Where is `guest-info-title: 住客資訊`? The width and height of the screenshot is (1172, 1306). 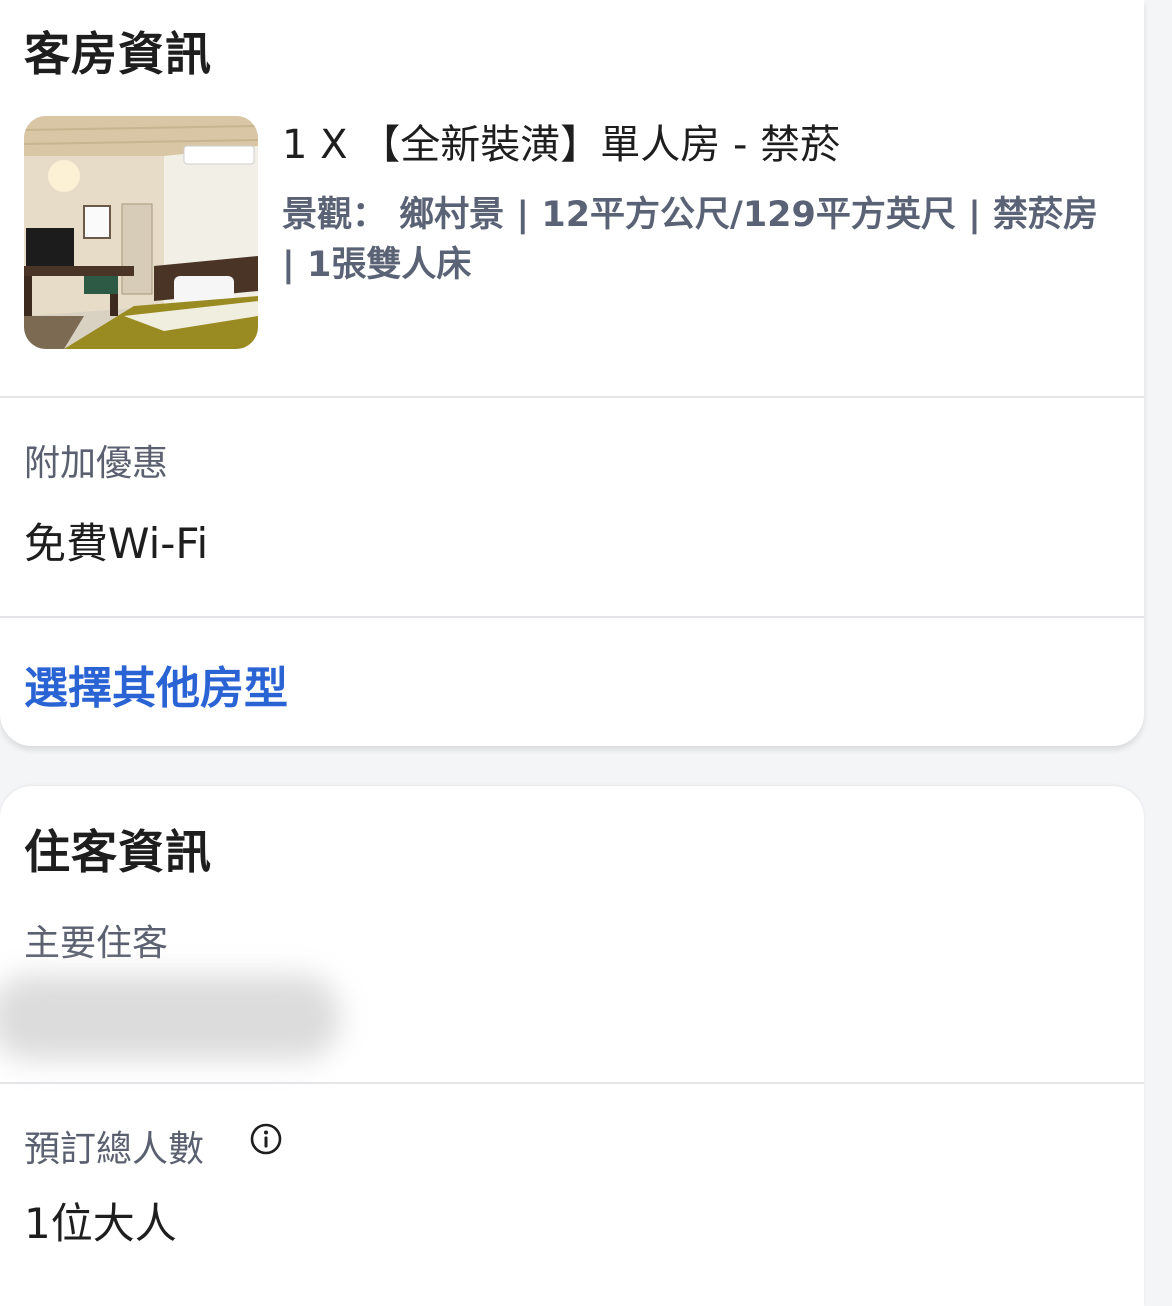
guest-info-title: 住客資訊 is located at coordinates (118, 852).